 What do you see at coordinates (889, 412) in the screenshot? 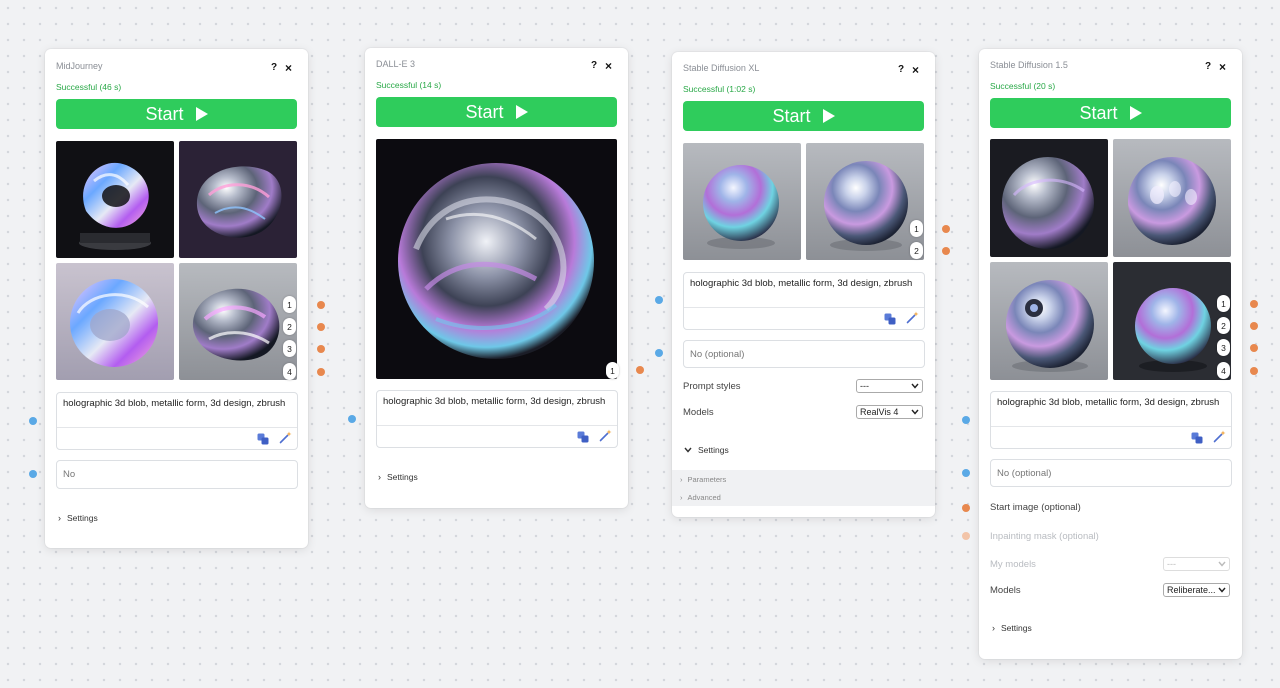
I see `models-select: RealVis 4` at bounding box center [889, 412].